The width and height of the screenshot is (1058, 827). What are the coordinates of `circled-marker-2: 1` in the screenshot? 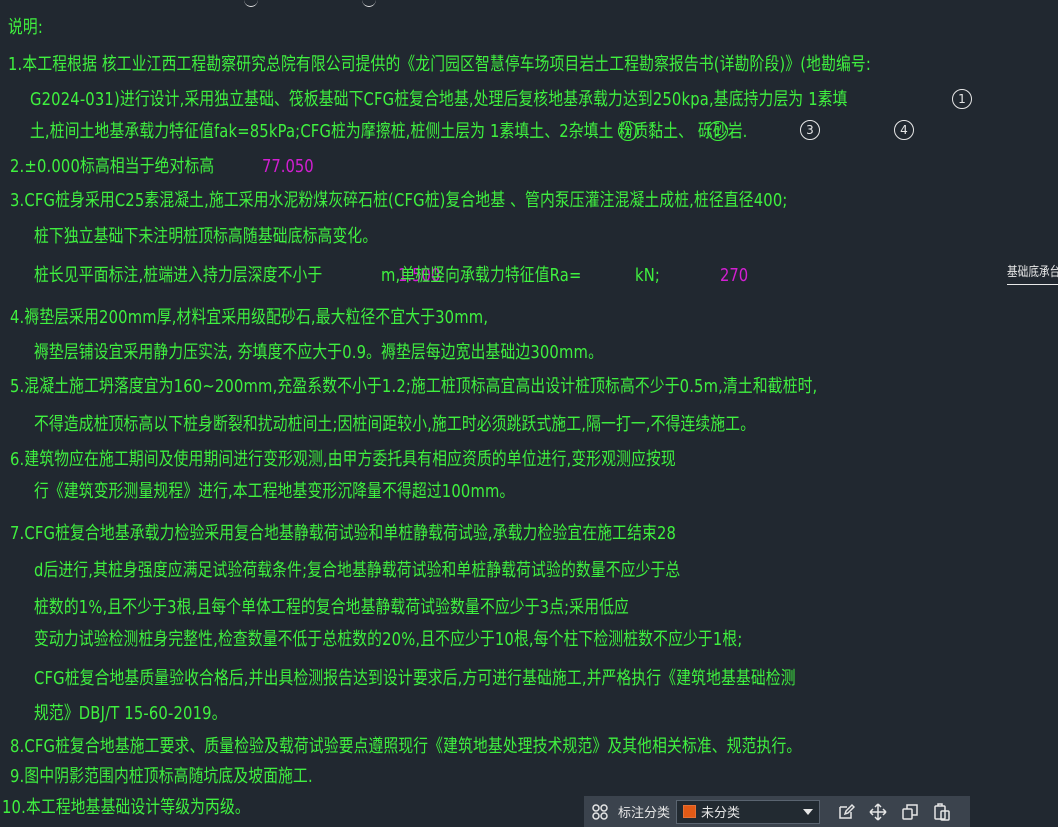 It's located at (628, 131).